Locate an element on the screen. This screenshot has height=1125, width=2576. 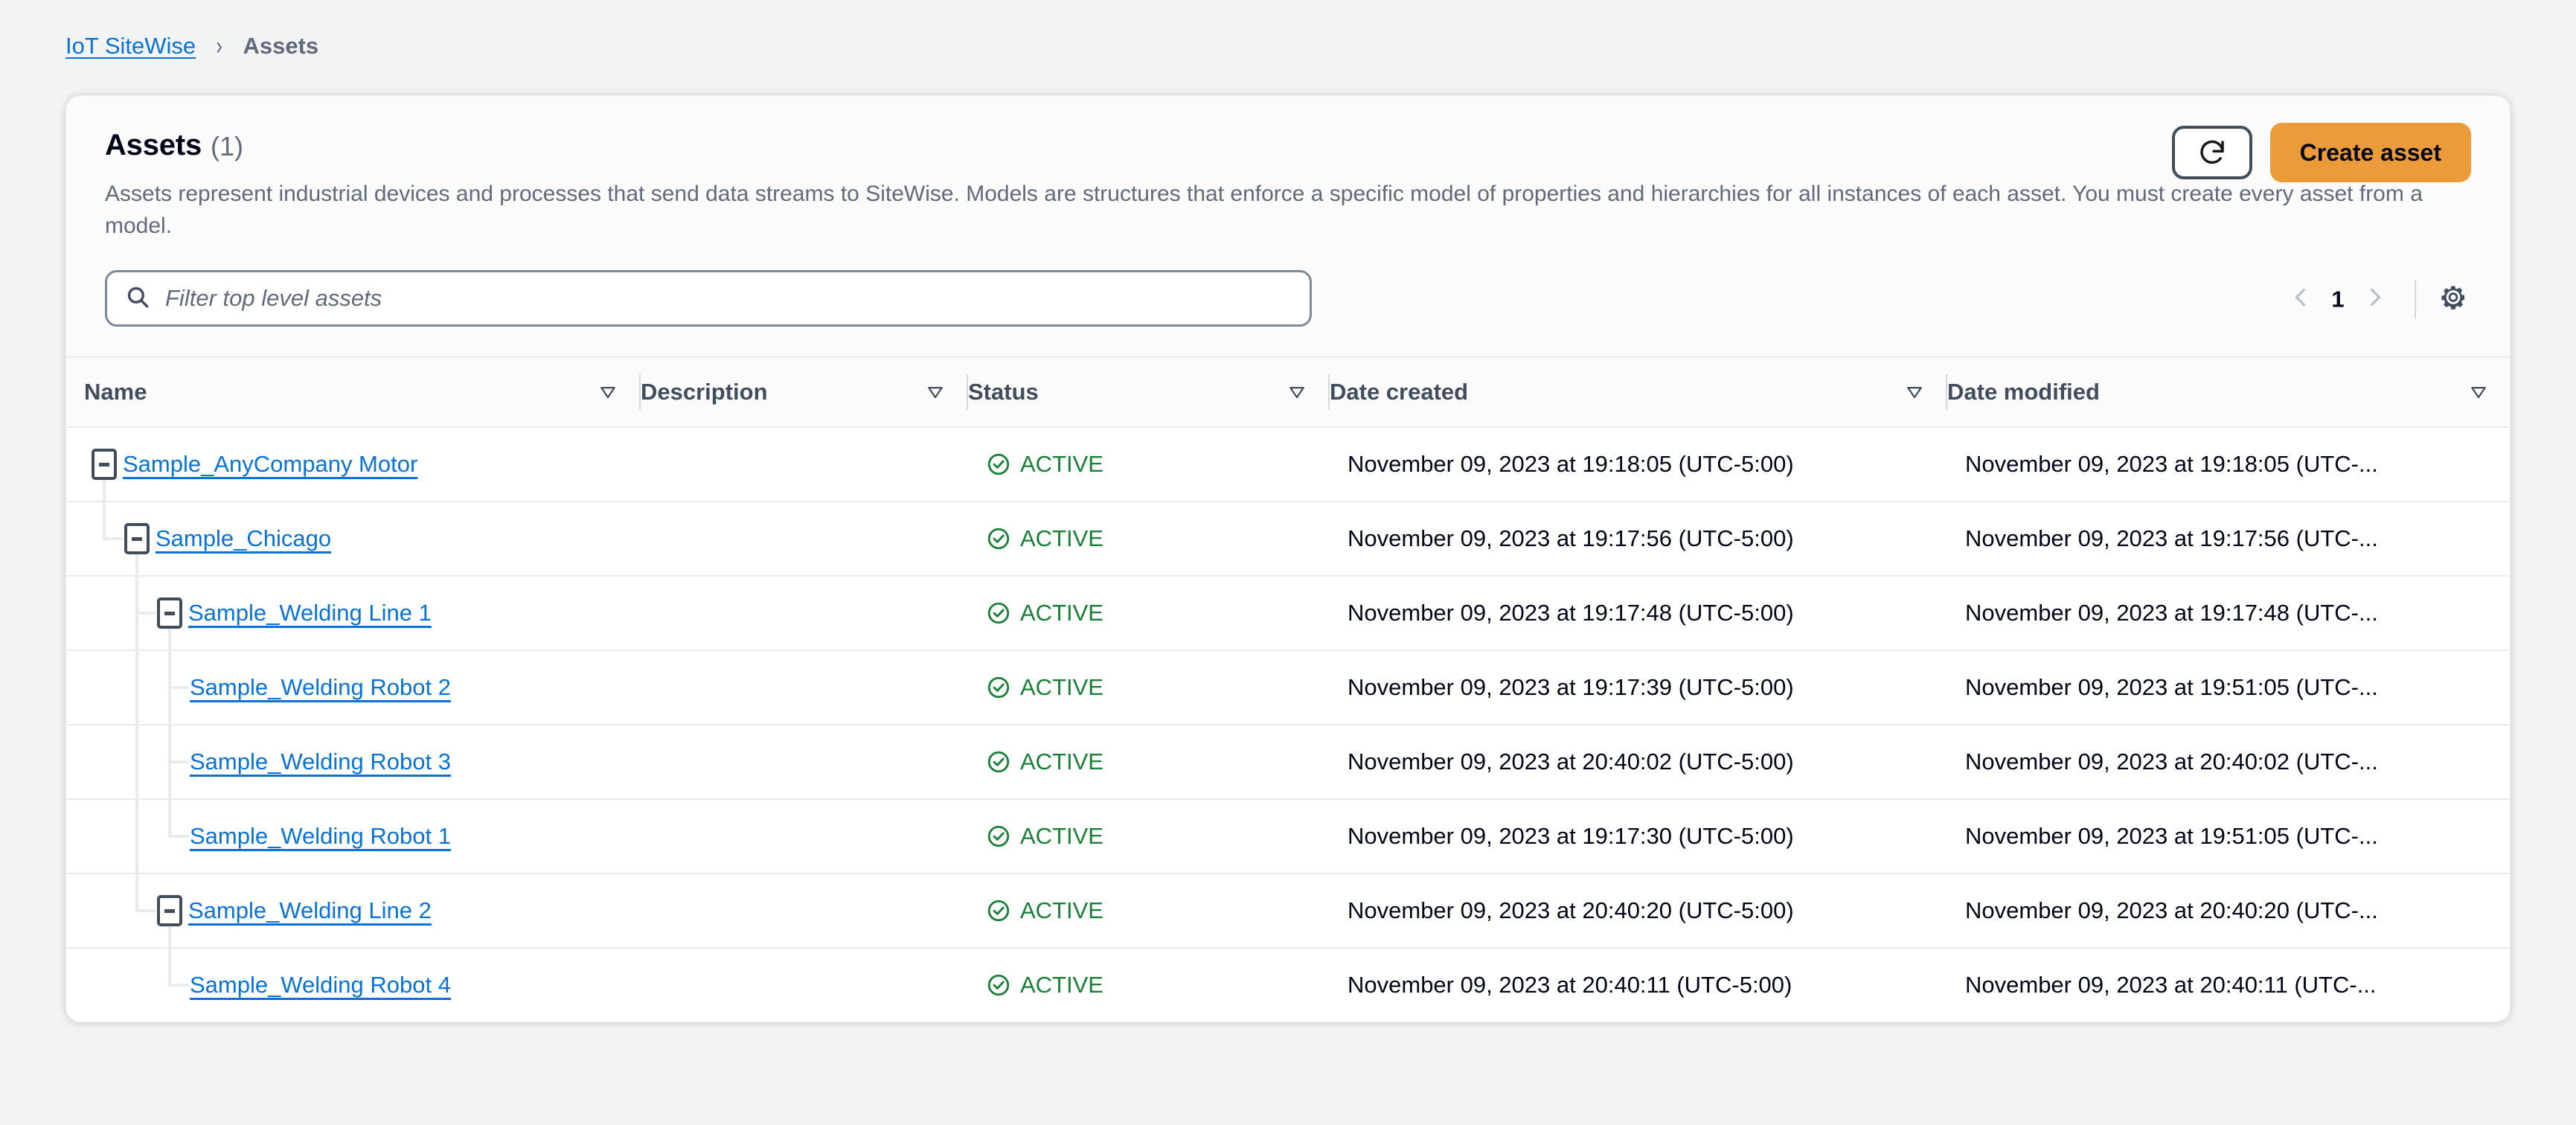
asset-name-link: Sample_Welding Line 2 is located at coordinates (310, 910).